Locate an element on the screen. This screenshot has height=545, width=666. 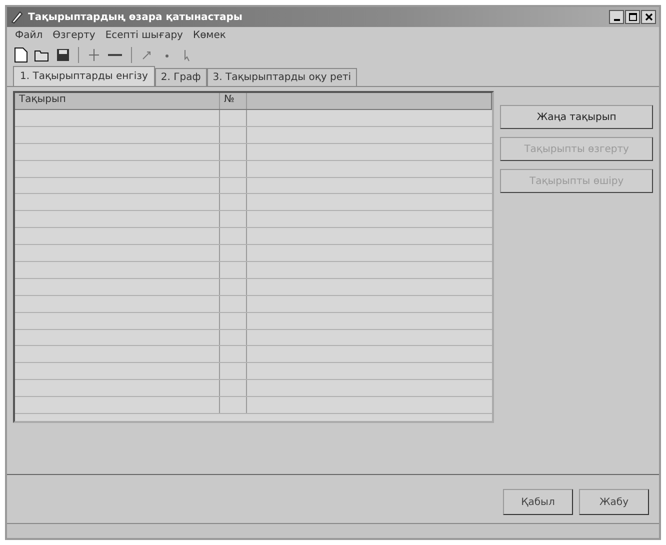
side-button: Жаңа тақырып is located at coordinates (576, 117).